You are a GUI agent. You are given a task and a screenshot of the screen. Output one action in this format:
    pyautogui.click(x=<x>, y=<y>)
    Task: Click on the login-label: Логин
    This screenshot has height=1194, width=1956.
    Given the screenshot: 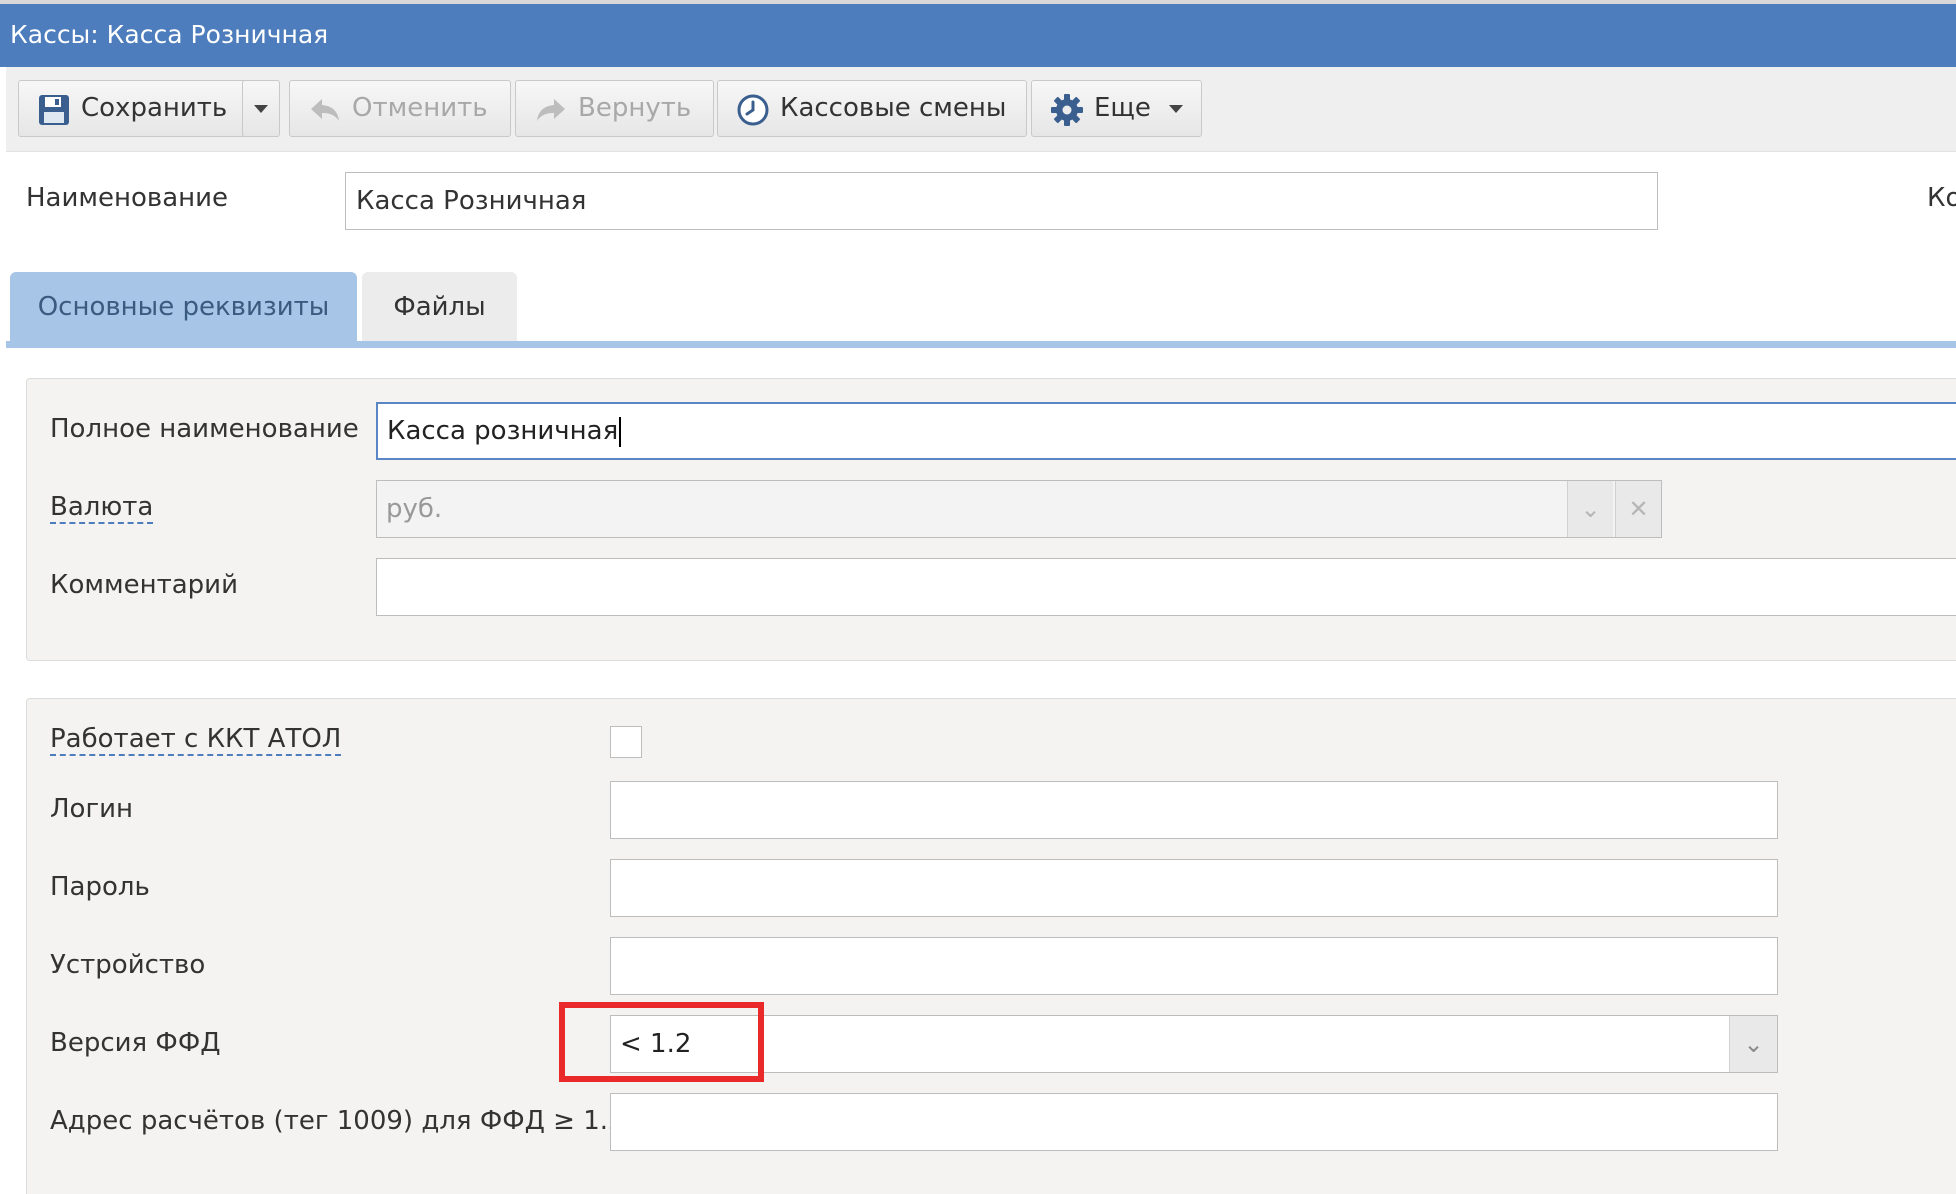 What is the action you would take?
    pyautogui.click(x=92, y=809)
    